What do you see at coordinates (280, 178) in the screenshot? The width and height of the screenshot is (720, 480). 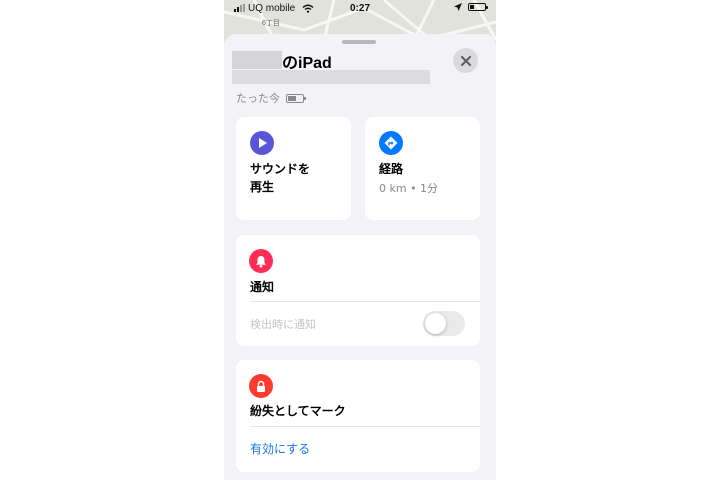 I see `play-sound-label: サウンドを 再生` at bounding box center [280, 178].